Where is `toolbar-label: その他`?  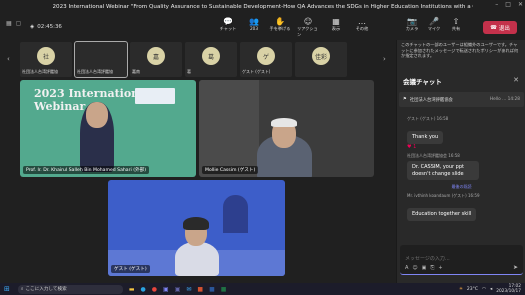 toolbar-label: その他 is located at coordinates (362, 28).